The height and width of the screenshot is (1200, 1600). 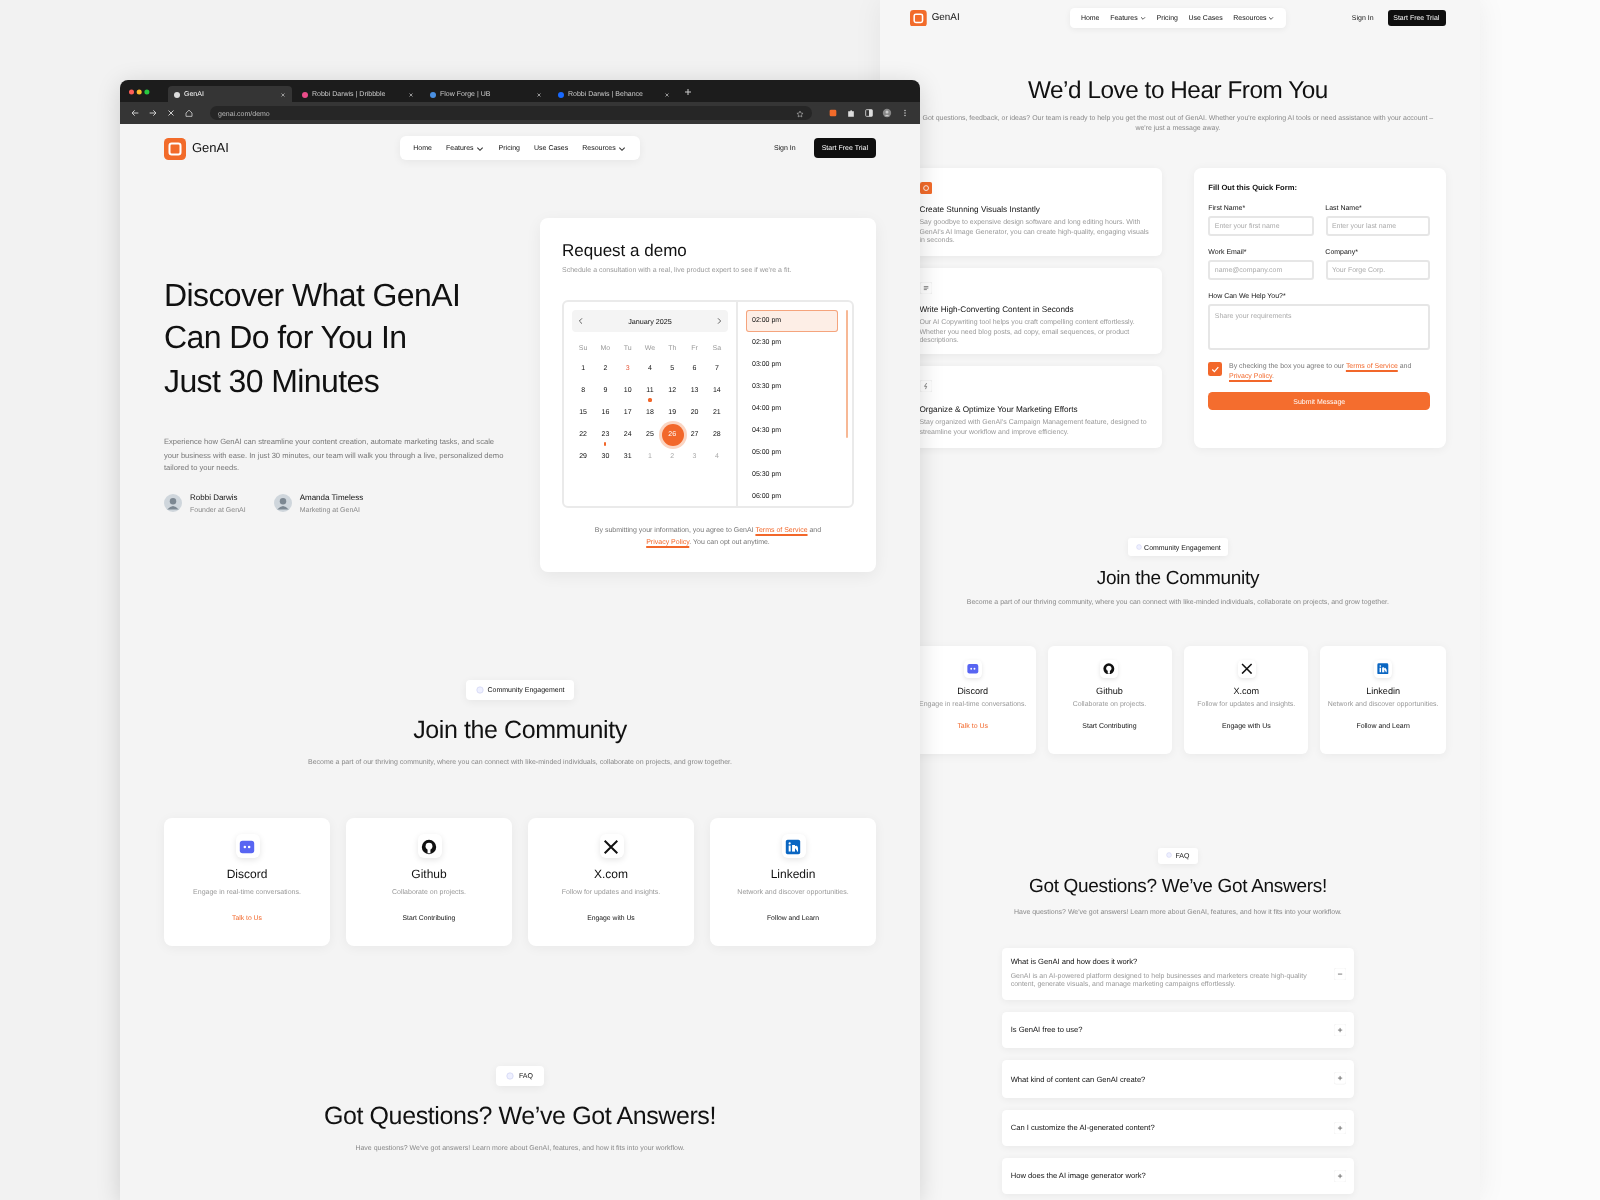 I want to click on star-icon, so click(x=800, y=113).